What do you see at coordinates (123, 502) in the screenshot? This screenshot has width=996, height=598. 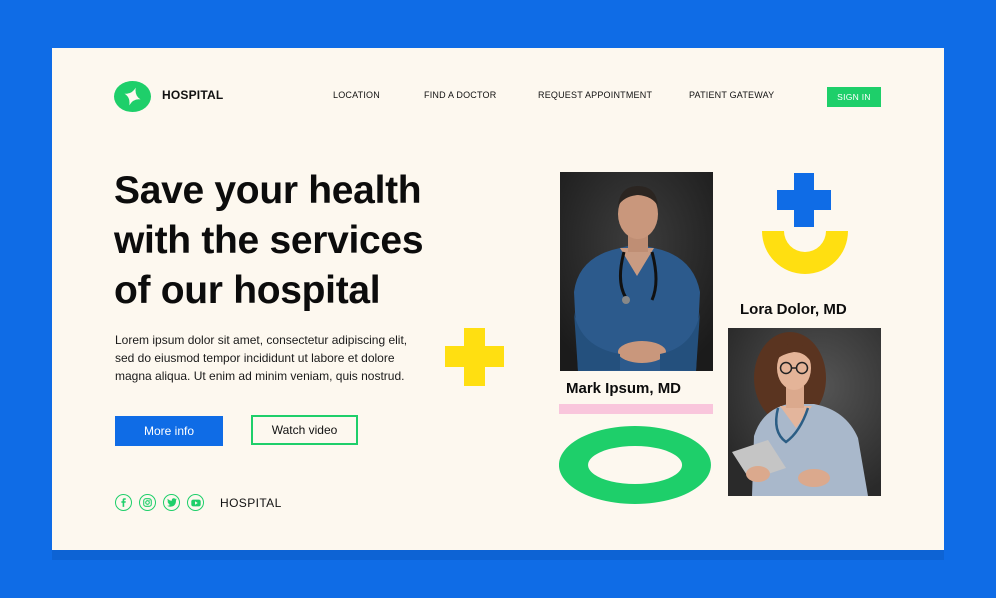 I see `facebook-icon` at bounding box center [123, 502].